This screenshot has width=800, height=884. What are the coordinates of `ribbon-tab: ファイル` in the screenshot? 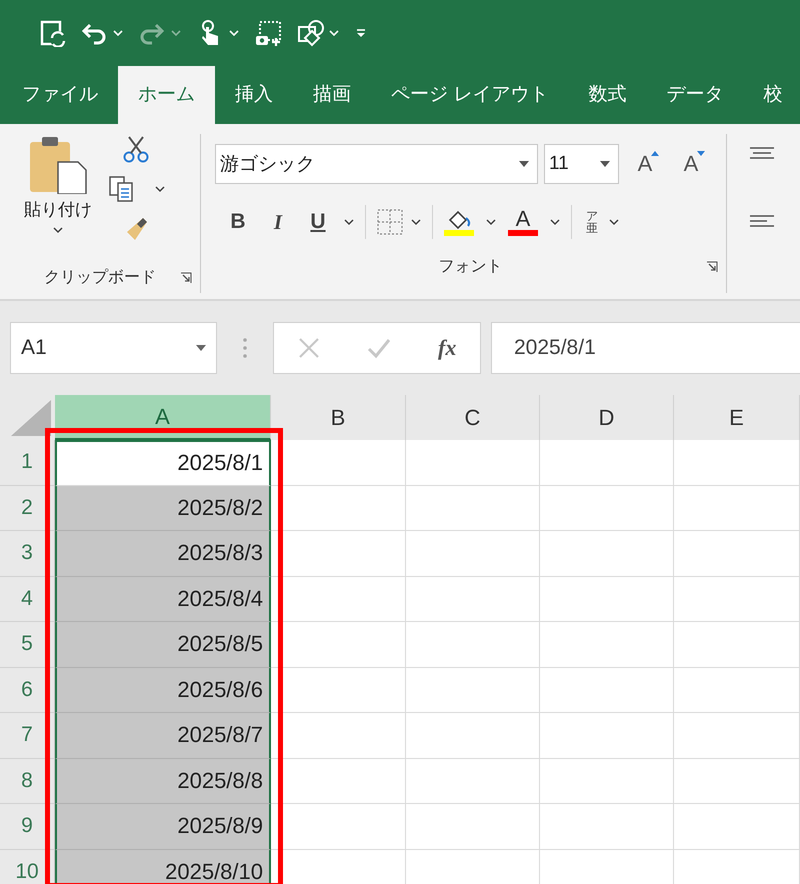 It's located at (60, 95).